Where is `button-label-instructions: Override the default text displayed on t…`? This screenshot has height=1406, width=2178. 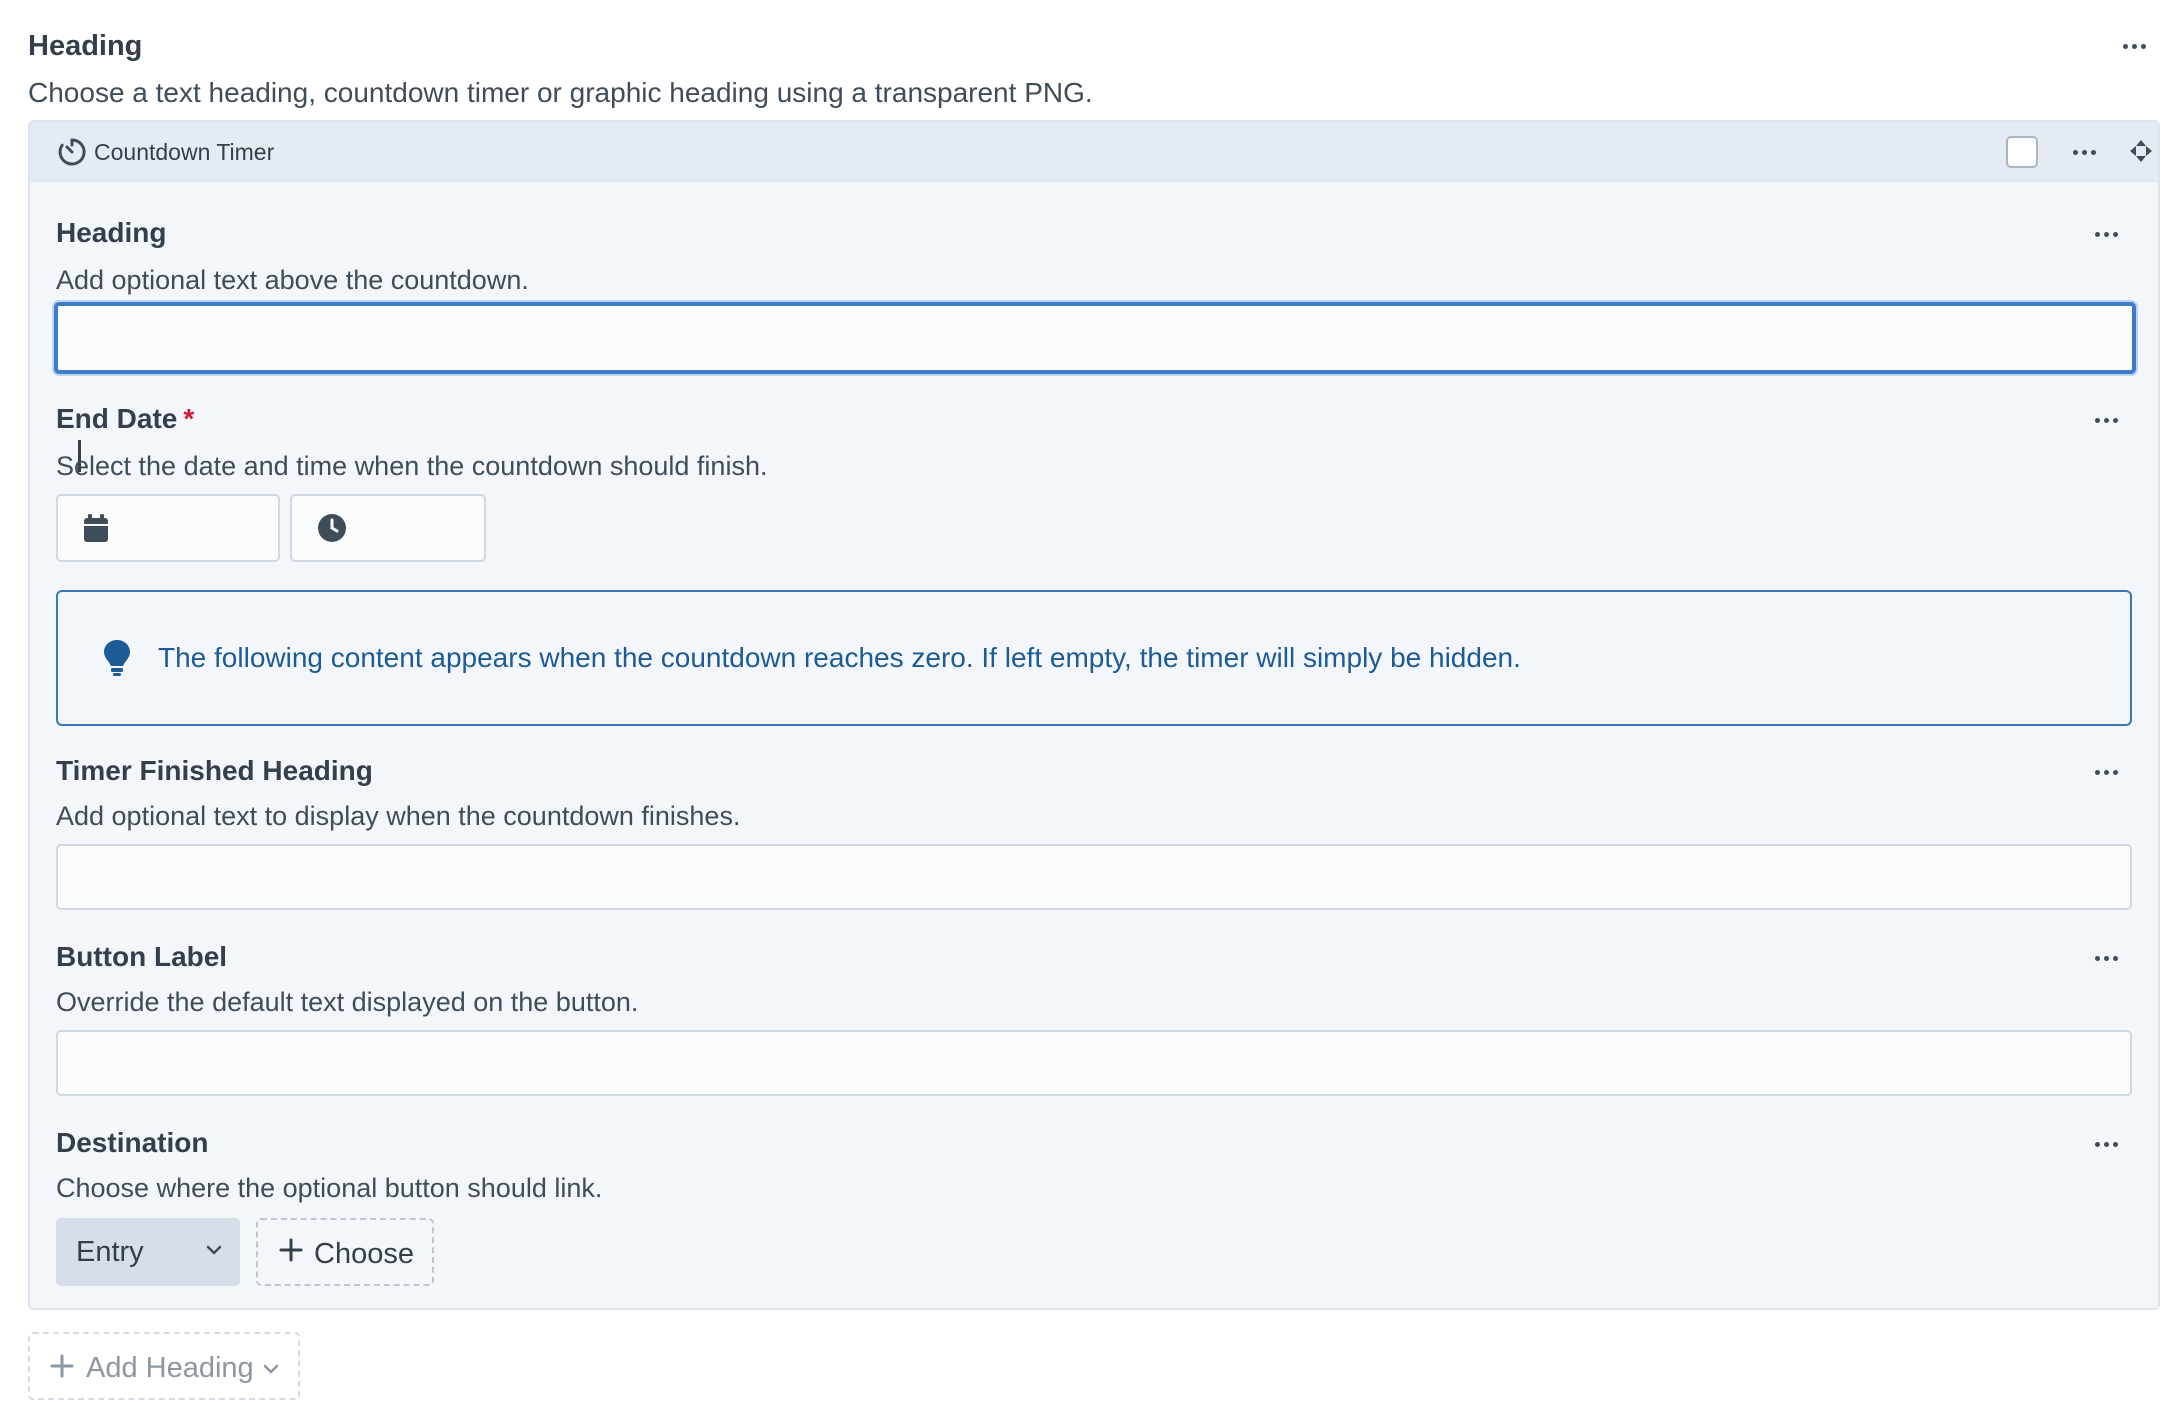 button-label-instructions: Override the default text displayed on t… is located at coordinates (347, 1002).